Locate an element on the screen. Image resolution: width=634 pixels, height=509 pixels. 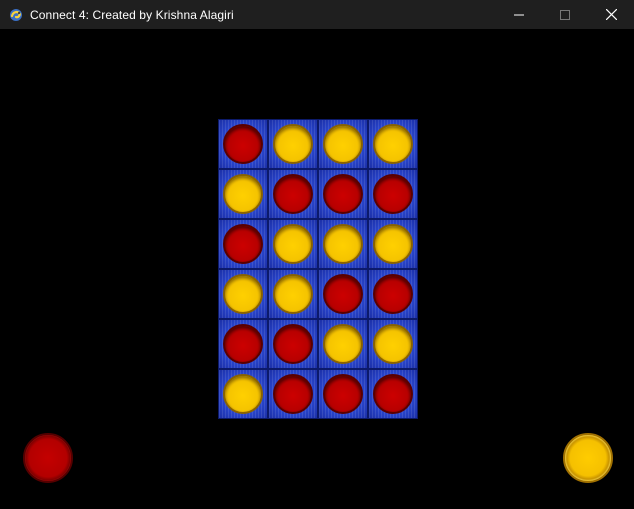
minimize-button is located at coordinates (519, 14).